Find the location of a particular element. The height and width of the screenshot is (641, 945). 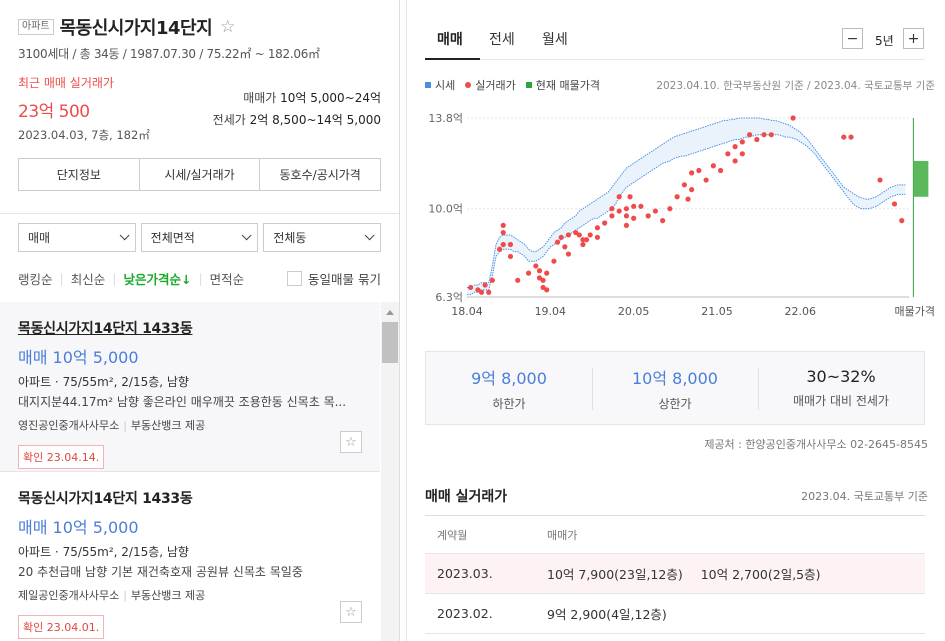

building-select: 전체동 is located at coordinates (322, 237).